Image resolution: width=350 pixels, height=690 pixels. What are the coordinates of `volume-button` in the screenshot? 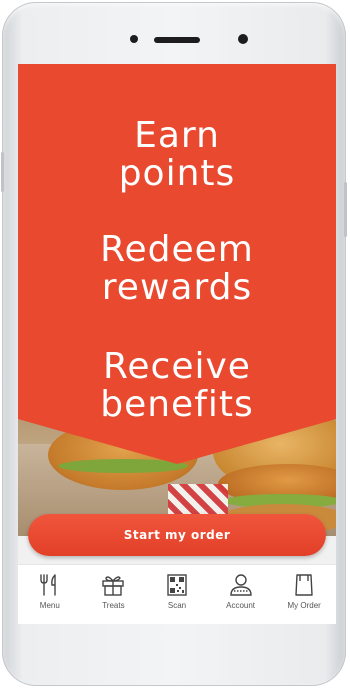 It's located at (2, 172).